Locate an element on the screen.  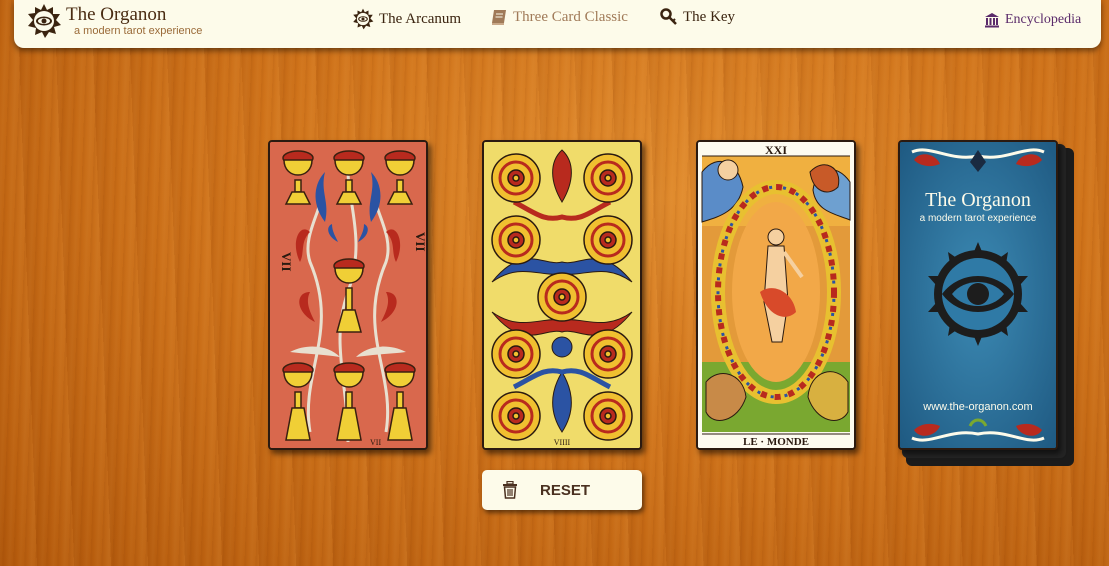
nav-the-key: The Key is located at coordinates (697, 17).